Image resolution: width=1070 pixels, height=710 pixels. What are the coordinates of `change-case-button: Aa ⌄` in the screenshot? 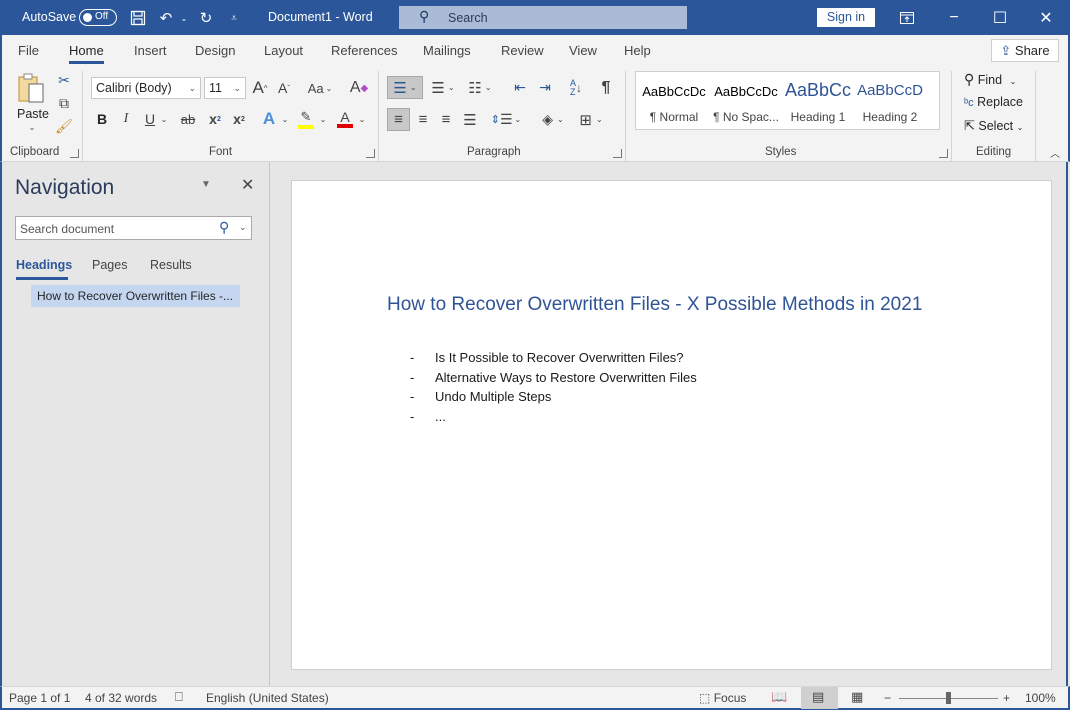 It's located at (320, 88).